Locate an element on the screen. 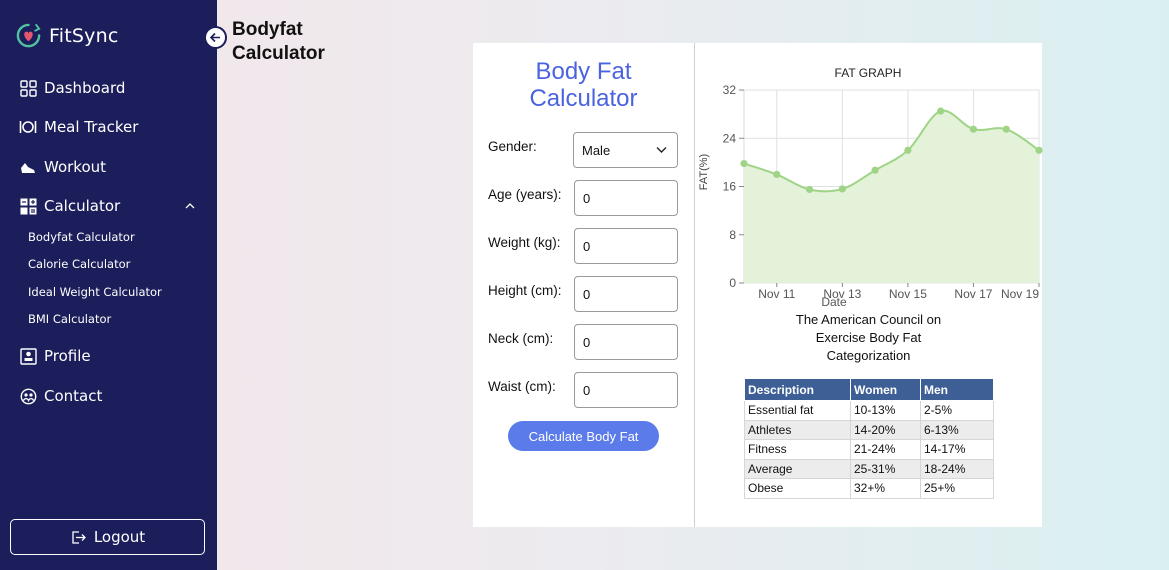  age-label: Age (years): is located at coordinates (525, 194).